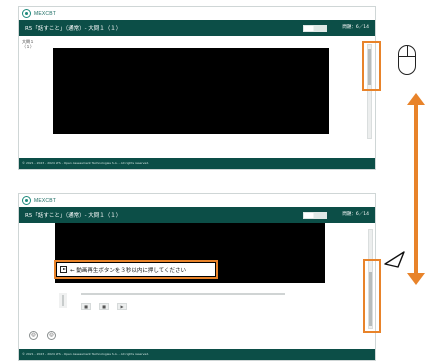 The width and height of the screenshot is (437, 363). I want to click on scroll-direction-arrow, so click(416, 189).